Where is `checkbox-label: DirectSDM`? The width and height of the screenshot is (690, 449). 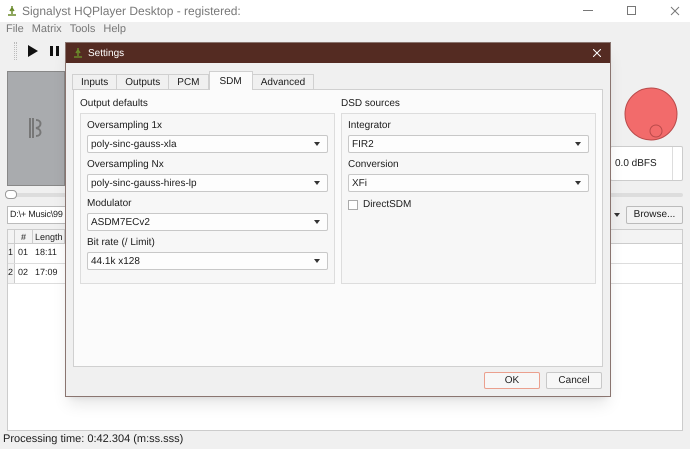 checkbox-label: DirectSDM is located at coordinates (387, 205).